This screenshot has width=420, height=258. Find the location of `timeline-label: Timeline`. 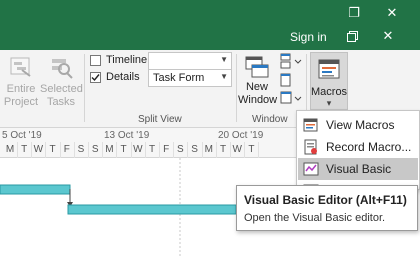

timeline-label: Timeline is located at coordinates (127, 60).